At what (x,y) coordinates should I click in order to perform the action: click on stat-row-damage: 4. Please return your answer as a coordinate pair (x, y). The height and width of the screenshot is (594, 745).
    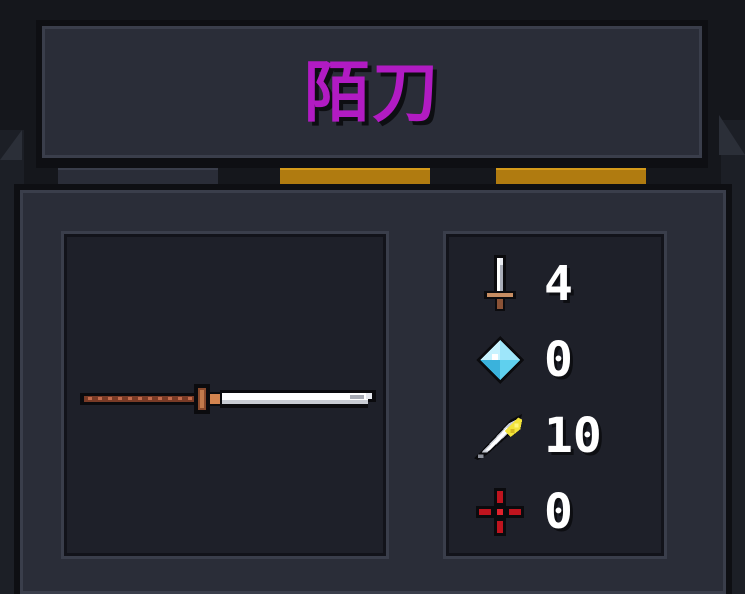
    Looking at the image, I should click on (522, 284).